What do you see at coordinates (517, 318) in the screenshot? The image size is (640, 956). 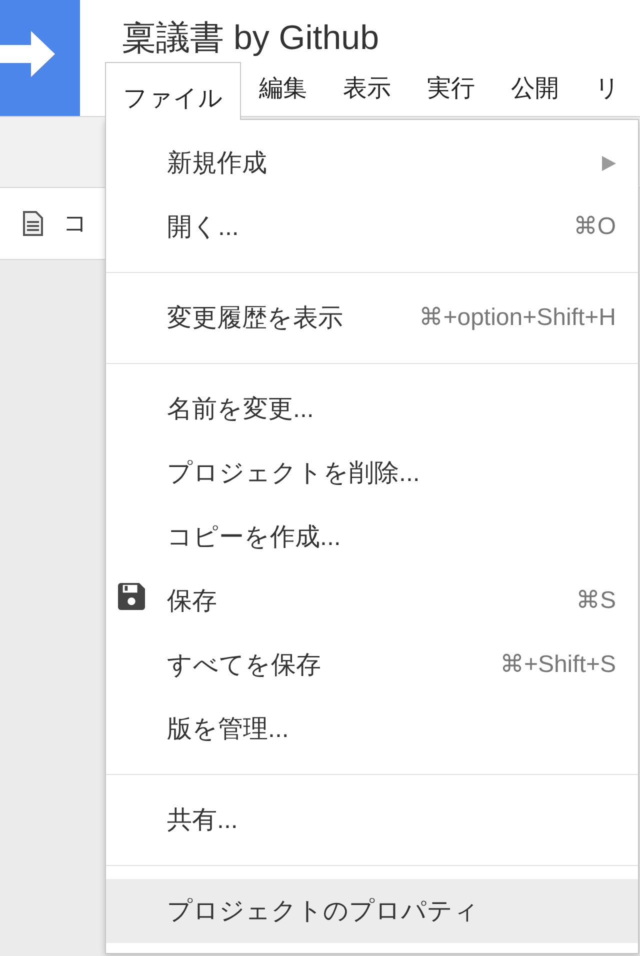 I see `keyboard-shortcut: ⌘+option+Shift+H` at bounding box center [517, 318].